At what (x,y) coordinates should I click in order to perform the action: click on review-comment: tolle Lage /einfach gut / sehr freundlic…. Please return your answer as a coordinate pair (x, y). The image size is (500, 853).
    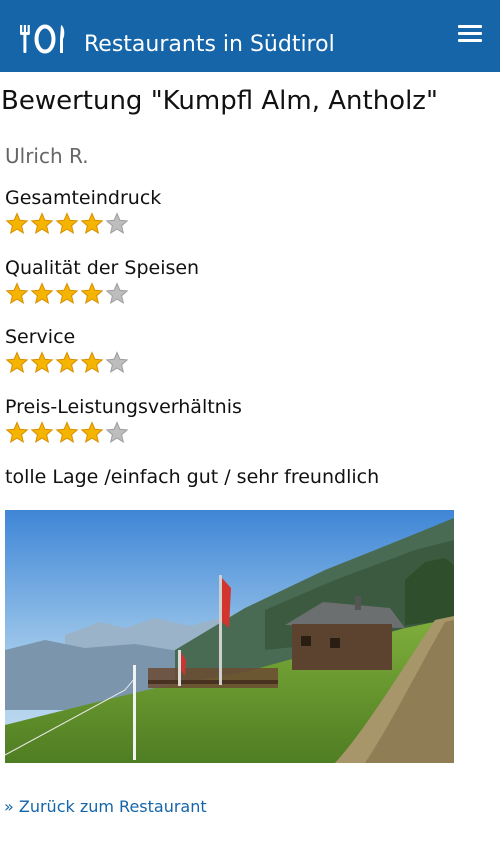
    Looking at the image, I should click on (192, 477).